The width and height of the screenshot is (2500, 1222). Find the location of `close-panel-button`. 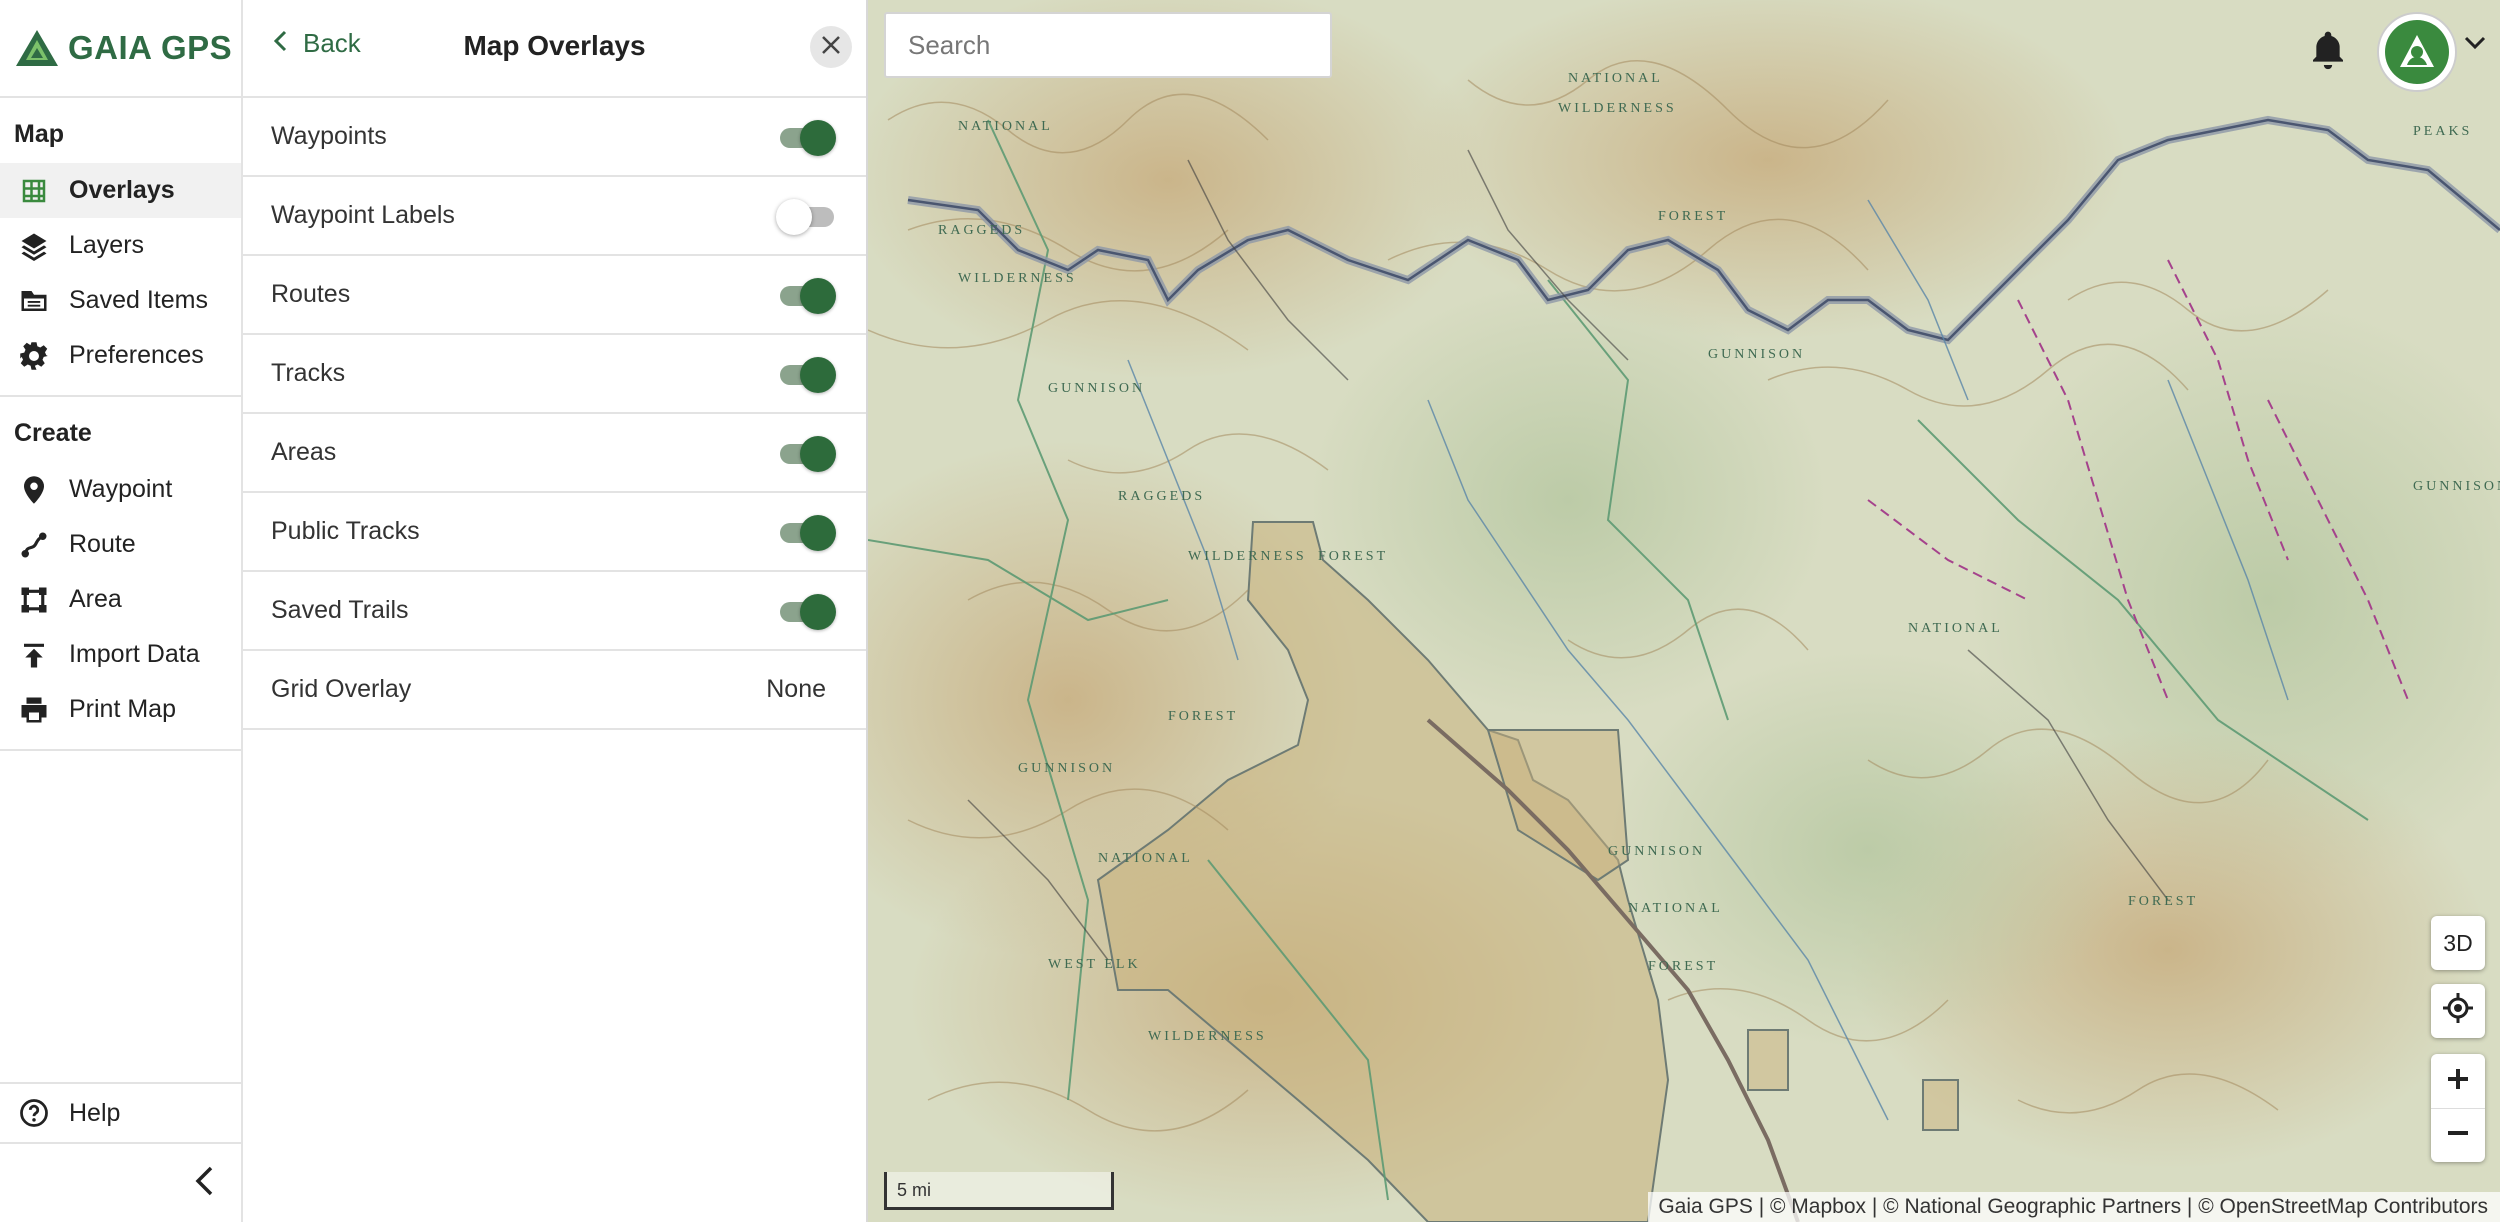

close-panel-button is located at coordinates (831, 47).